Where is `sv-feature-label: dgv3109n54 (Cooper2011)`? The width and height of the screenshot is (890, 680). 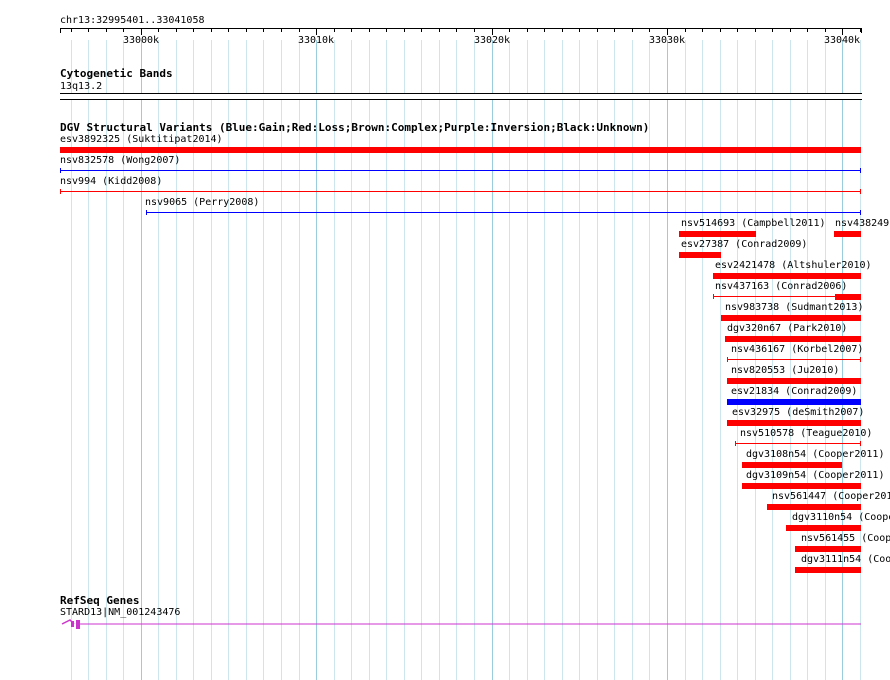
sv-feature-label: dgv3109n54 (Cooper2011) is located at coordinates (815, 475).